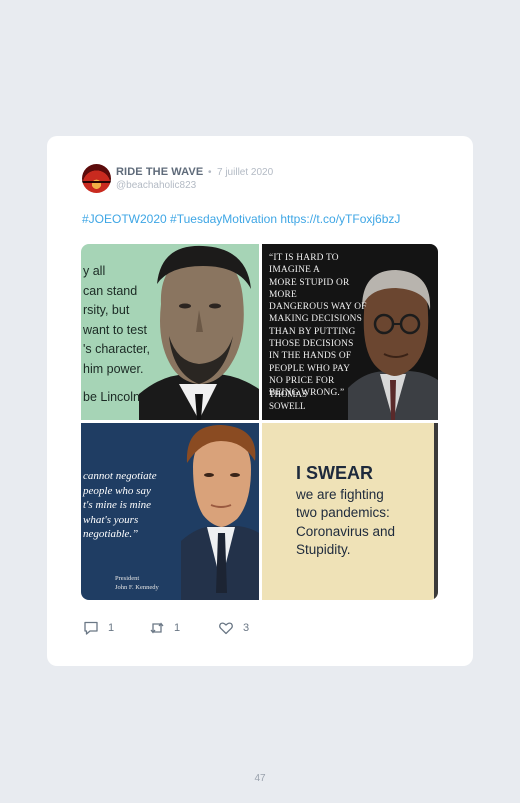  I want to click on quote-line: 's character,, so click(116, 349).